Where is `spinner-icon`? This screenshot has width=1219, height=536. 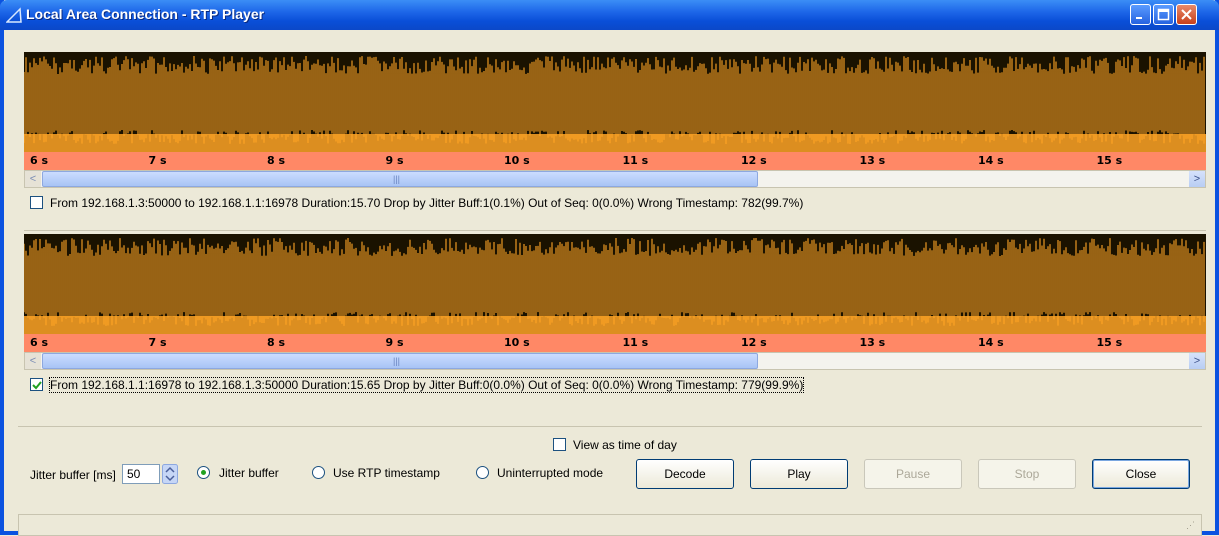 spinner-icon is located at coordinates (170, 474).